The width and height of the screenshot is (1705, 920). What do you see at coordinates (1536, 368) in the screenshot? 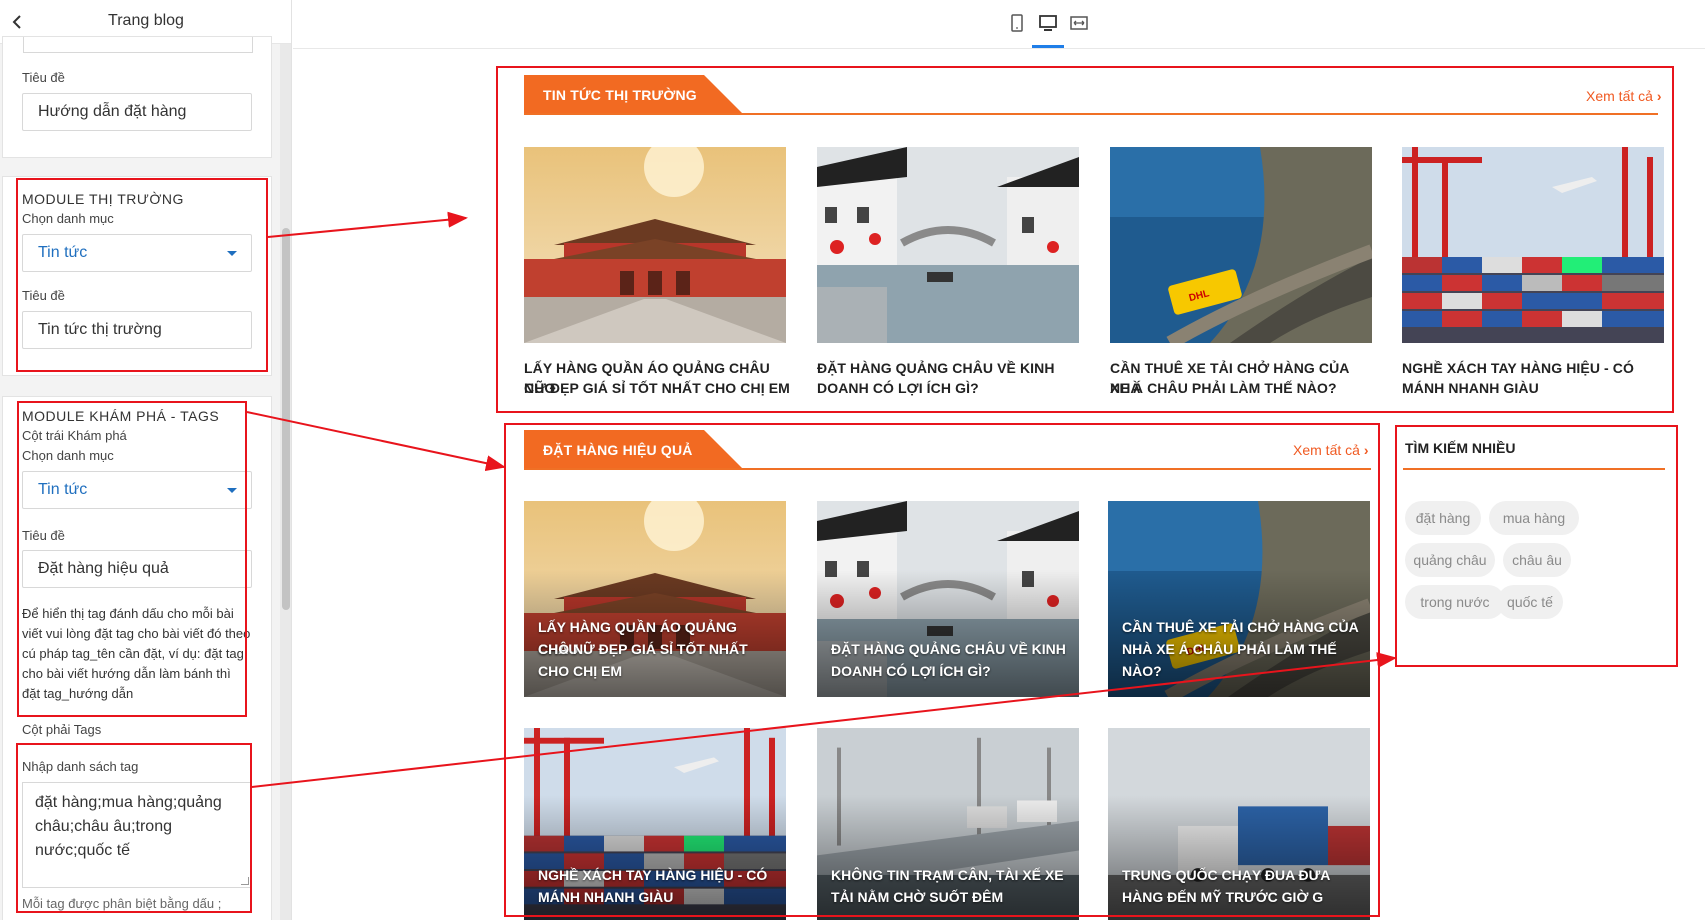
I see `market-post-title: NGHỀ XÁCH TAY HÀNG HIỆU - CÓ` at bounding box center [1536, 368].